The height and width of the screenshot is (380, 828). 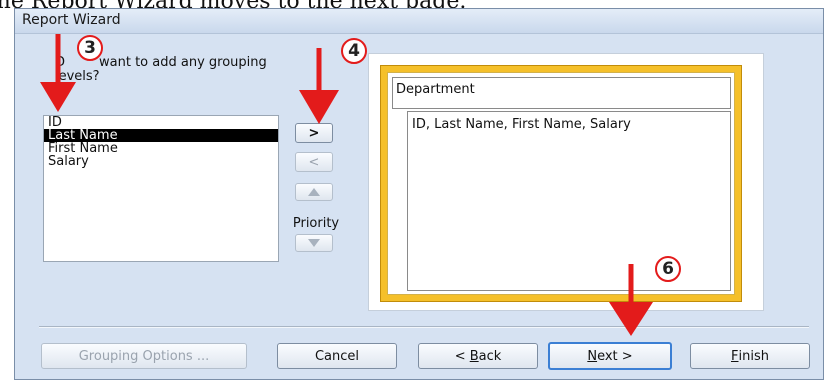 I want to click on next-mnemonic: N, so click(x=592, y=356).